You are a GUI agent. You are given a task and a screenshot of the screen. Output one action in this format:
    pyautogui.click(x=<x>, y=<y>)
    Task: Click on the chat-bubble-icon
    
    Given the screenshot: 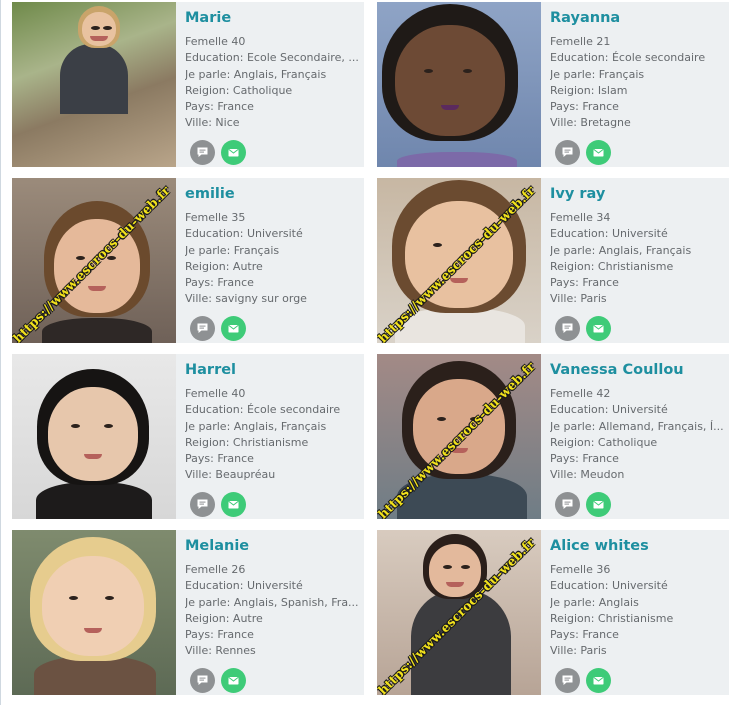 What is the action you would take?
    pyautogui.click(x=567, y=680)
    